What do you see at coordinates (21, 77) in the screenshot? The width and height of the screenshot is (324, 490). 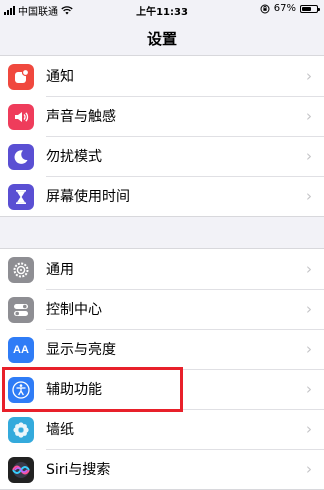 I see `notifications-icon` at bounding box center [21, 77].